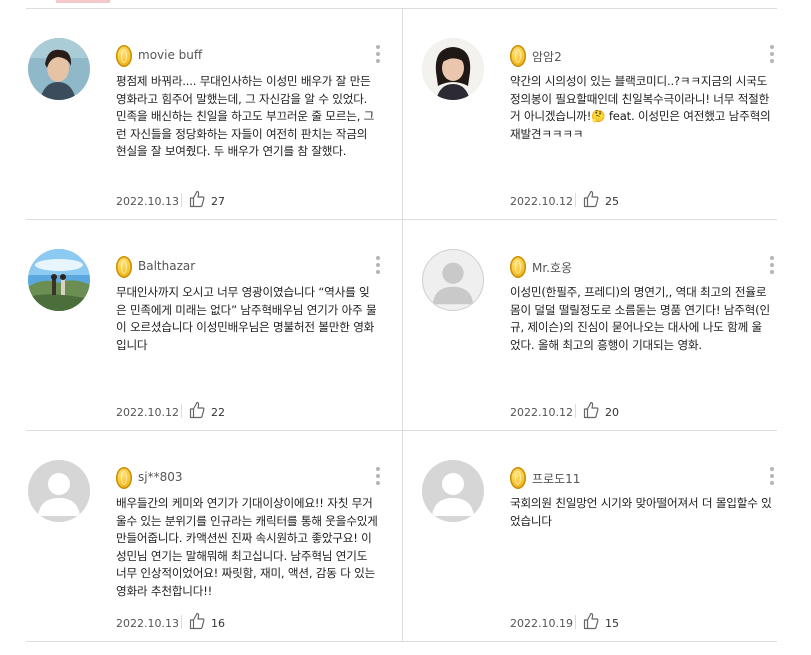 This screenshot has height=655, width=811. Describe the element at coordinates (218, 201) in the screenshot. I see `like-count: 27` at that location.